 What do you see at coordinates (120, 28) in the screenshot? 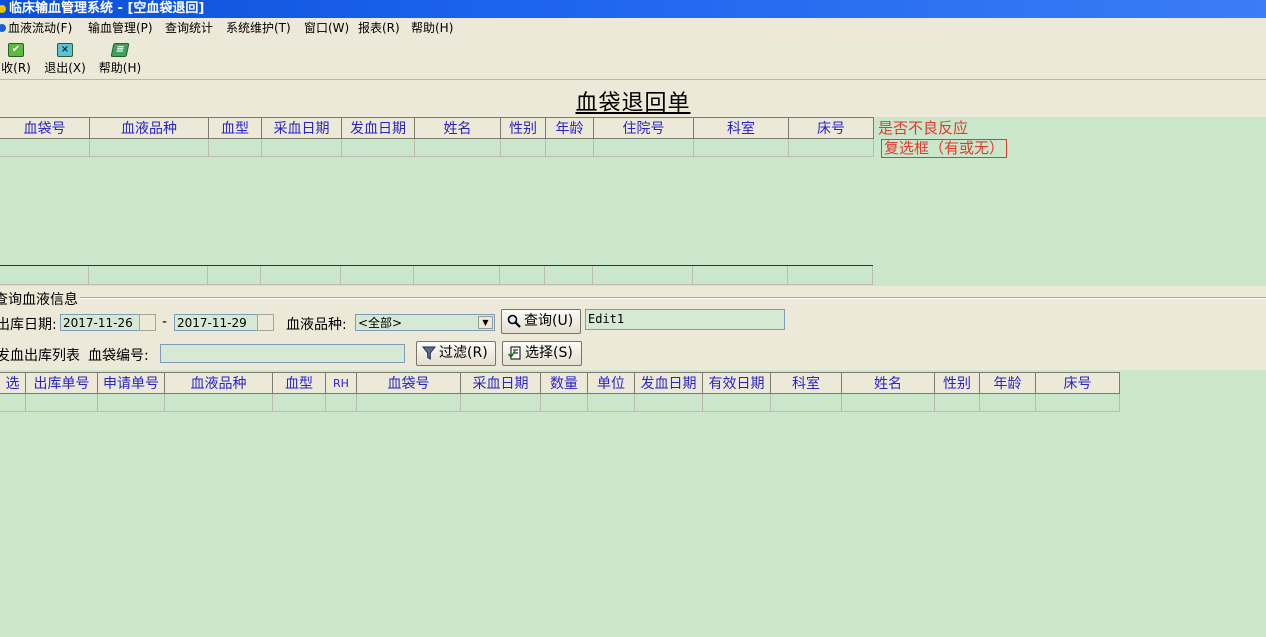
I see `menu-item-transfusion: 输血管理(P)` at bounding box center [120, 28].